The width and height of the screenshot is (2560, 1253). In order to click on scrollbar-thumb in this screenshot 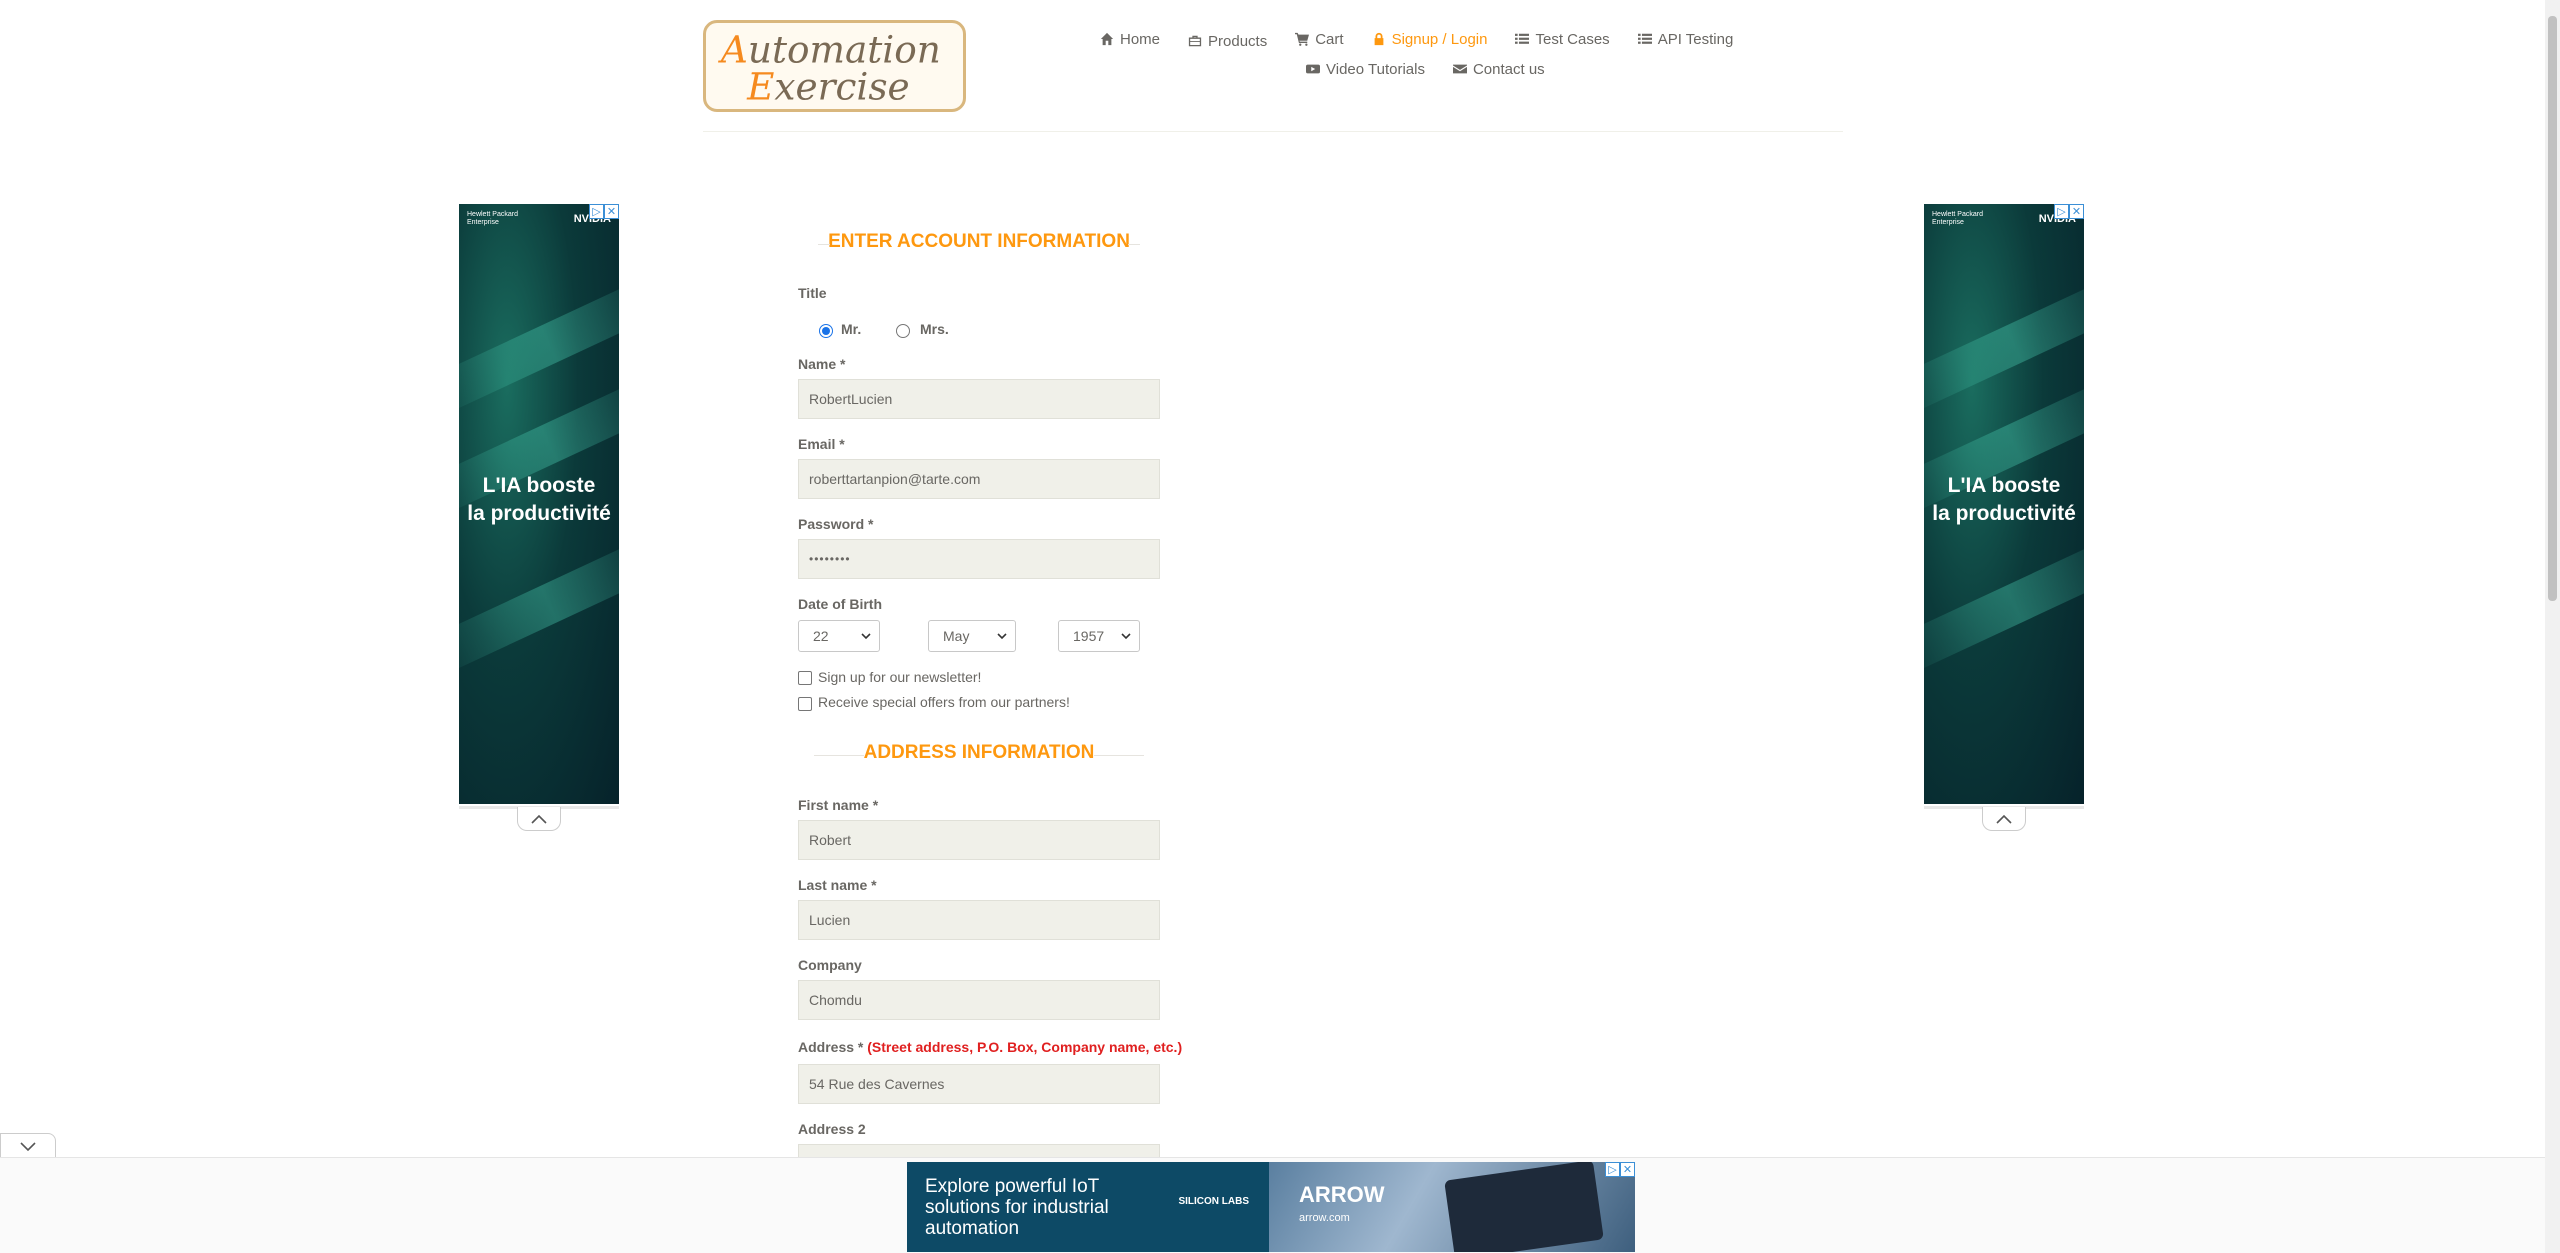, I will do `click(2552, 308)`.